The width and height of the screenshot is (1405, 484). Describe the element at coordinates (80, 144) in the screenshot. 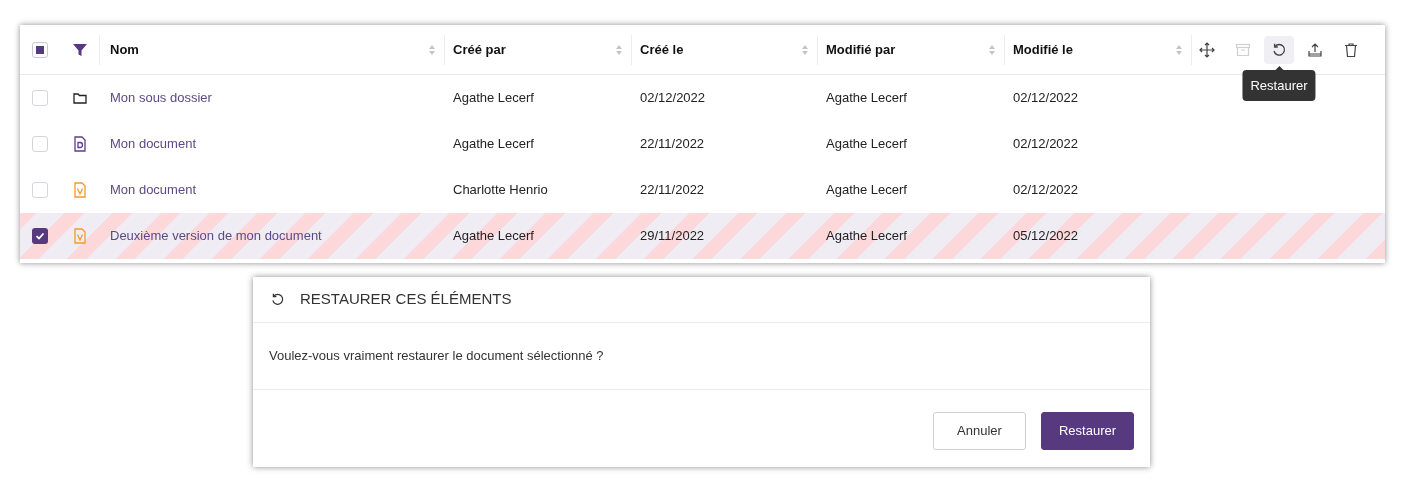

I see `document-icon` at that location.